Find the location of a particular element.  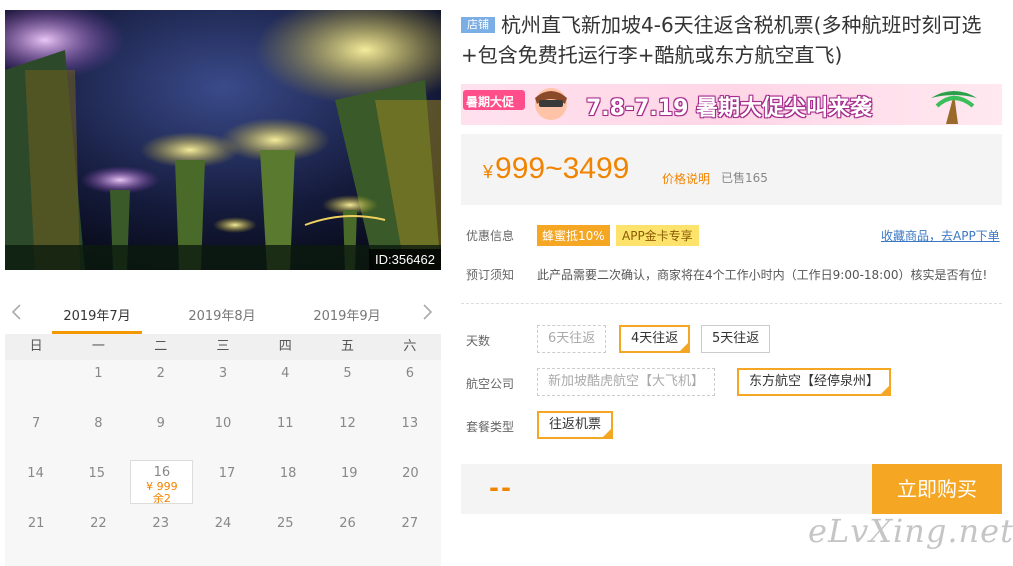

calendar-day: 18 is located at coordinates (288, 473).